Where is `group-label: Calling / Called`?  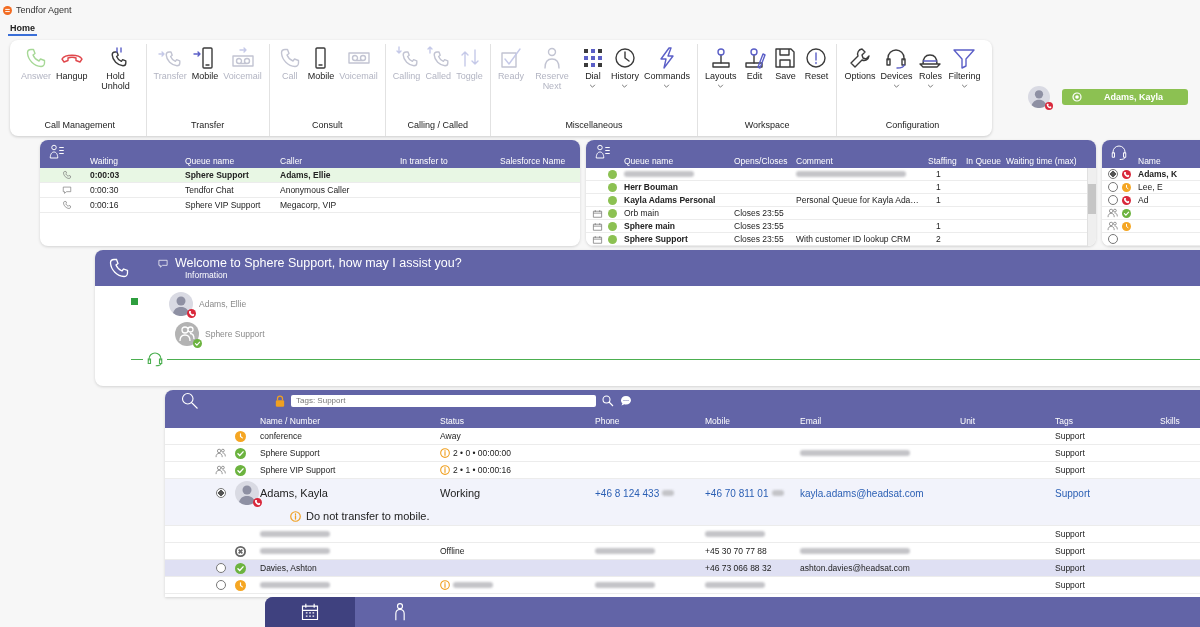
group-label: Calling / Called is located at coordinates (438, 125).